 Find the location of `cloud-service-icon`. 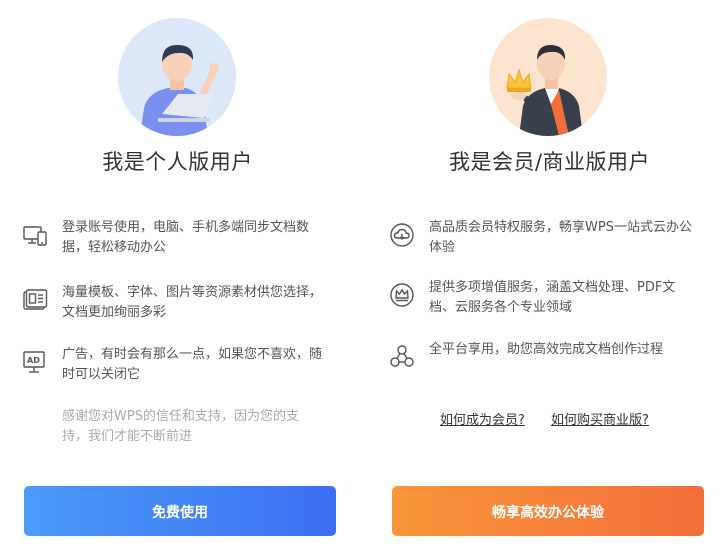

cloud-service-icon is located at coordinates (402, 235).